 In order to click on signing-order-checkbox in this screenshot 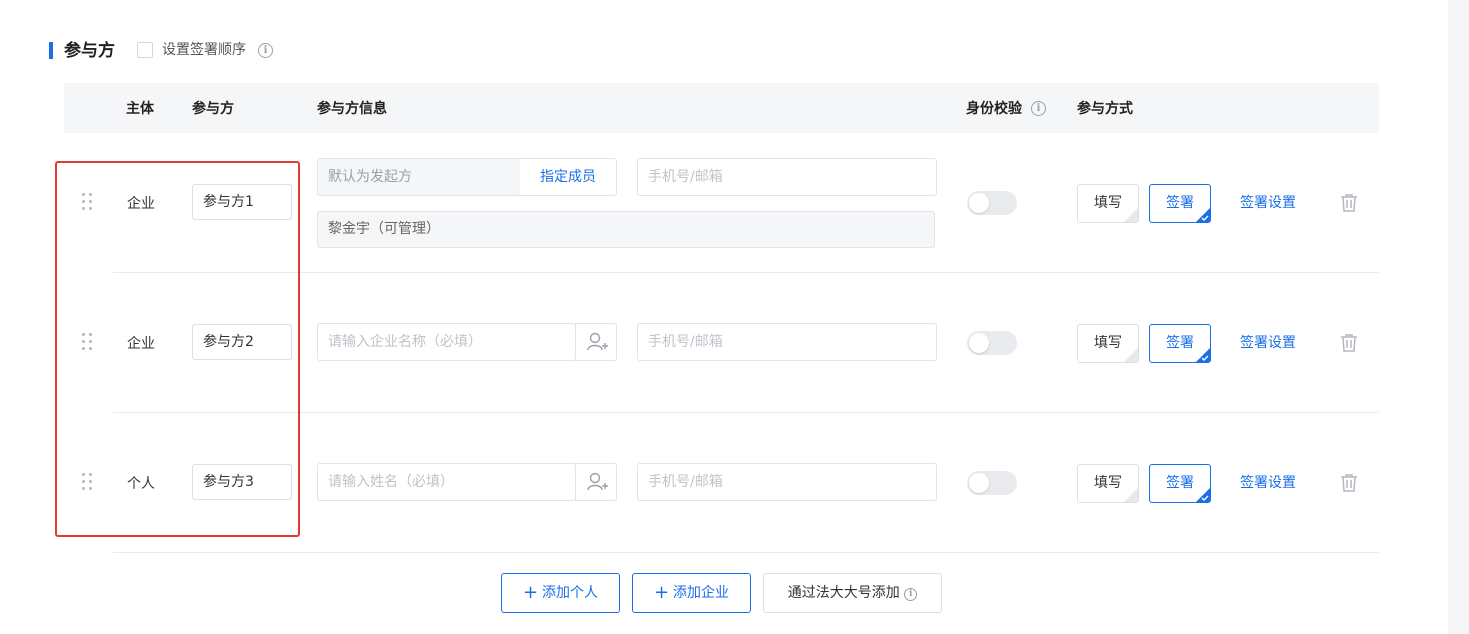, I will do `click(145, 50)`.